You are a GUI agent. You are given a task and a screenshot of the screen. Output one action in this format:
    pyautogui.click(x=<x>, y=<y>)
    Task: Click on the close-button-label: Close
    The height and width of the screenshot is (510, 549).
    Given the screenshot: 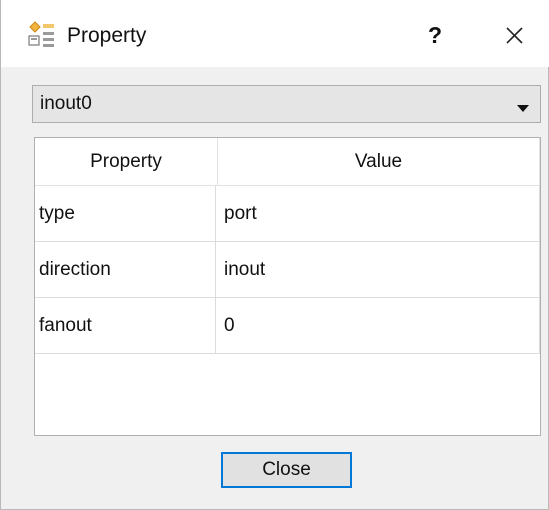 What is the action you would take?
    pyautogui.click(x=286, y=469)
    